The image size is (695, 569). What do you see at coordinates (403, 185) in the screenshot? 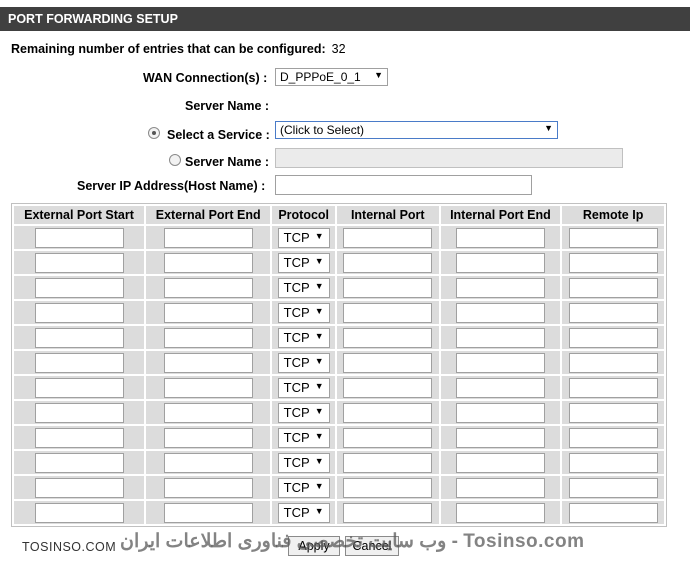
I see `server-ip-input` at bounding box center [403, 185].